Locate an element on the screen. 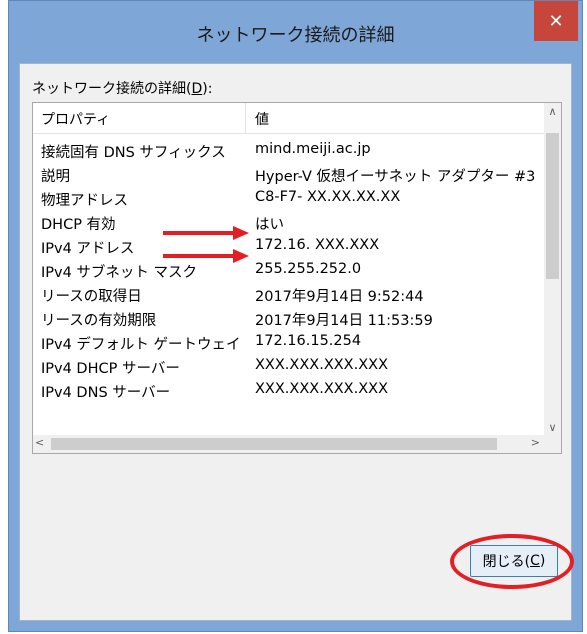 The image size is (587, 634). scroll-left-icon: < is located at coordinates (39, 442).